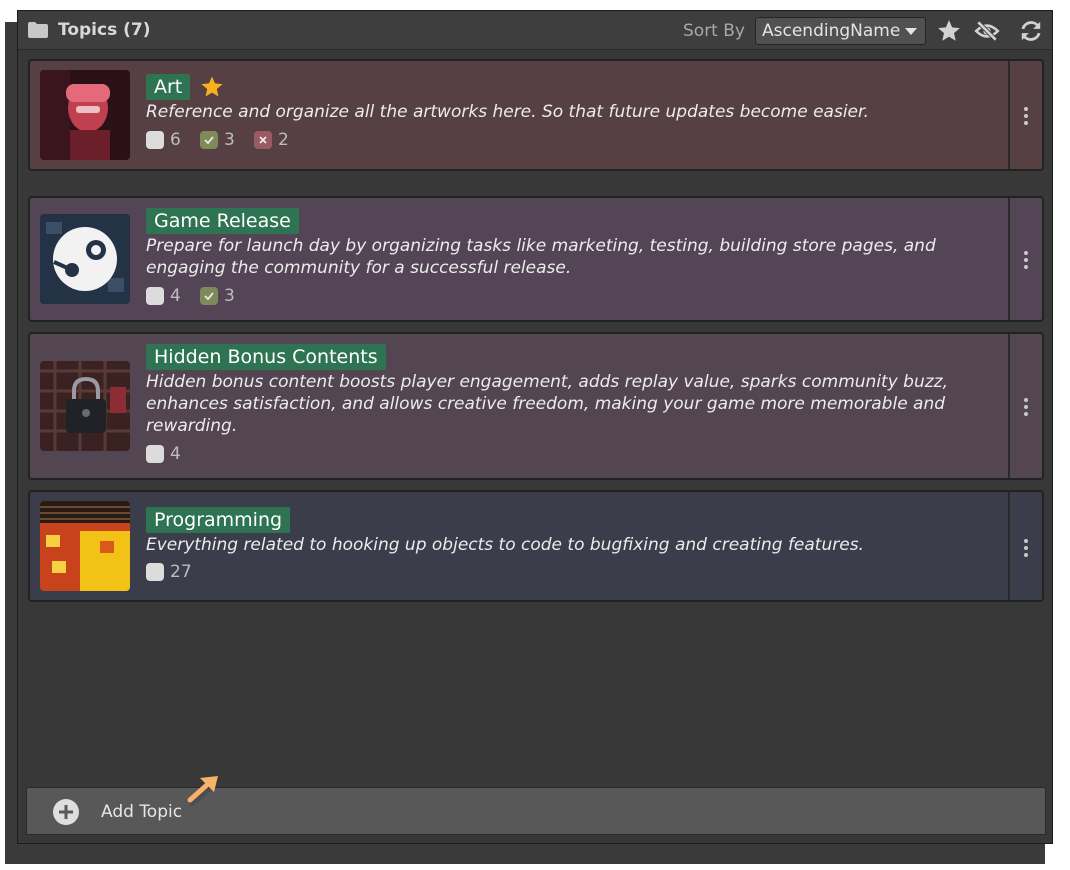 This screenshot has width=1070, height=870. I want to click on plus-circle-icon, so click(66, 812).